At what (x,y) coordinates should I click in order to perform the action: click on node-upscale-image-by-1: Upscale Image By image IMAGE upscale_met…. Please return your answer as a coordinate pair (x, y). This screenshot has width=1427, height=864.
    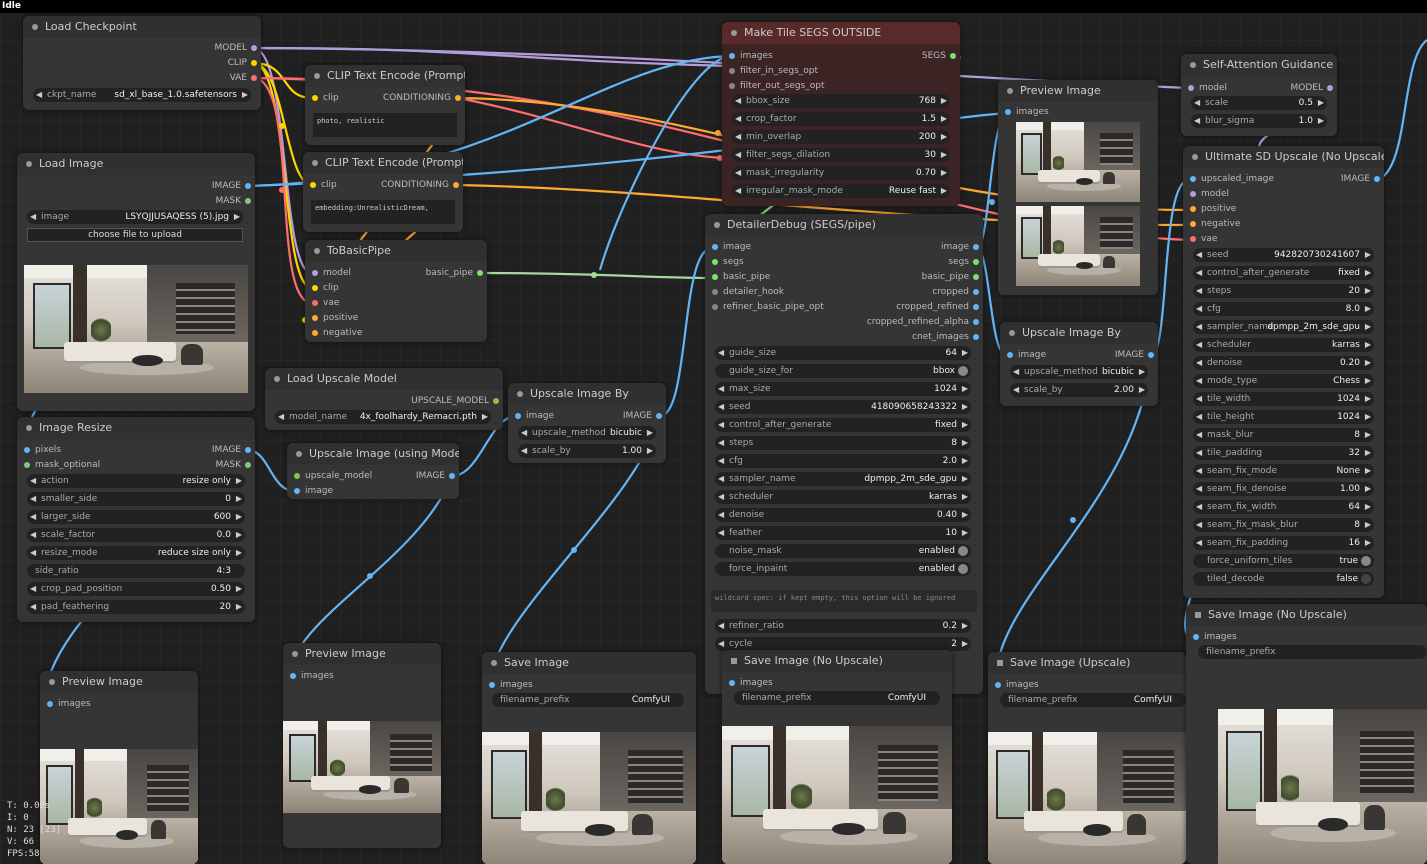
    Looking at the image, I should click on (587, 423).